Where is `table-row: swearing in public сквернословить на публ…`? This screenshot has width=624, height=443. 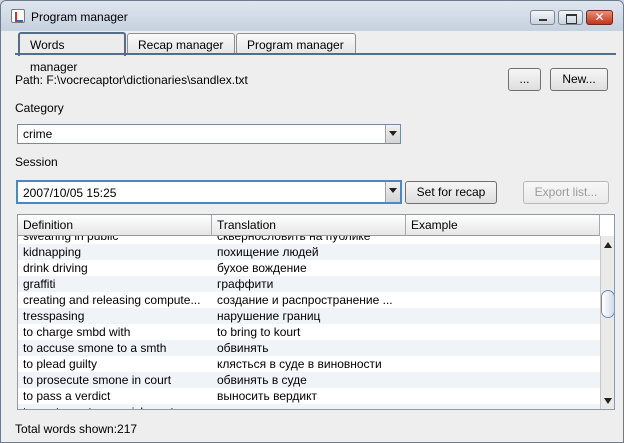
table-row: swearing in public сквернословить на публ… is located at coordinates (309, 240).